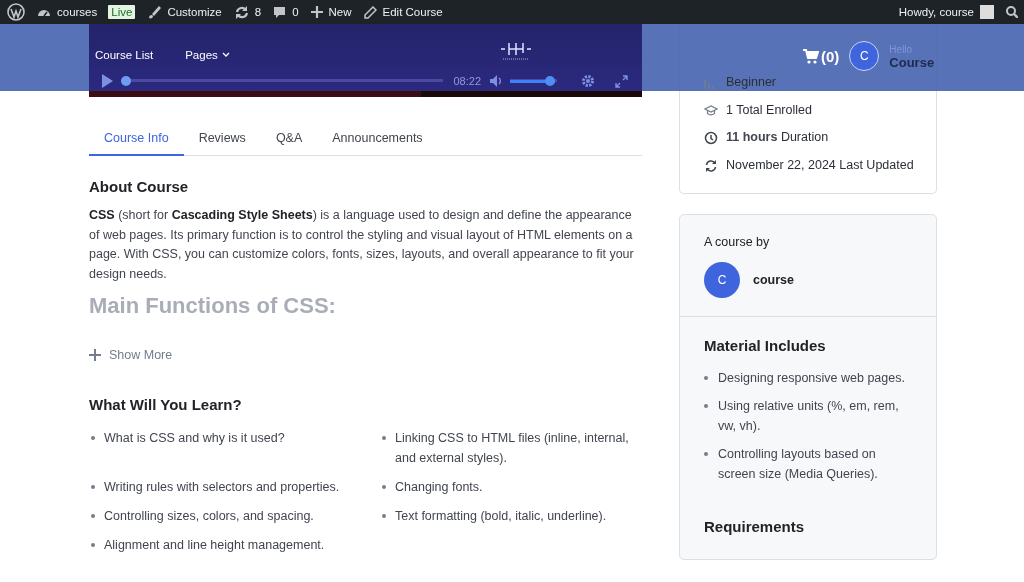  I want to click on live-badge: Live, so click(122, 12).